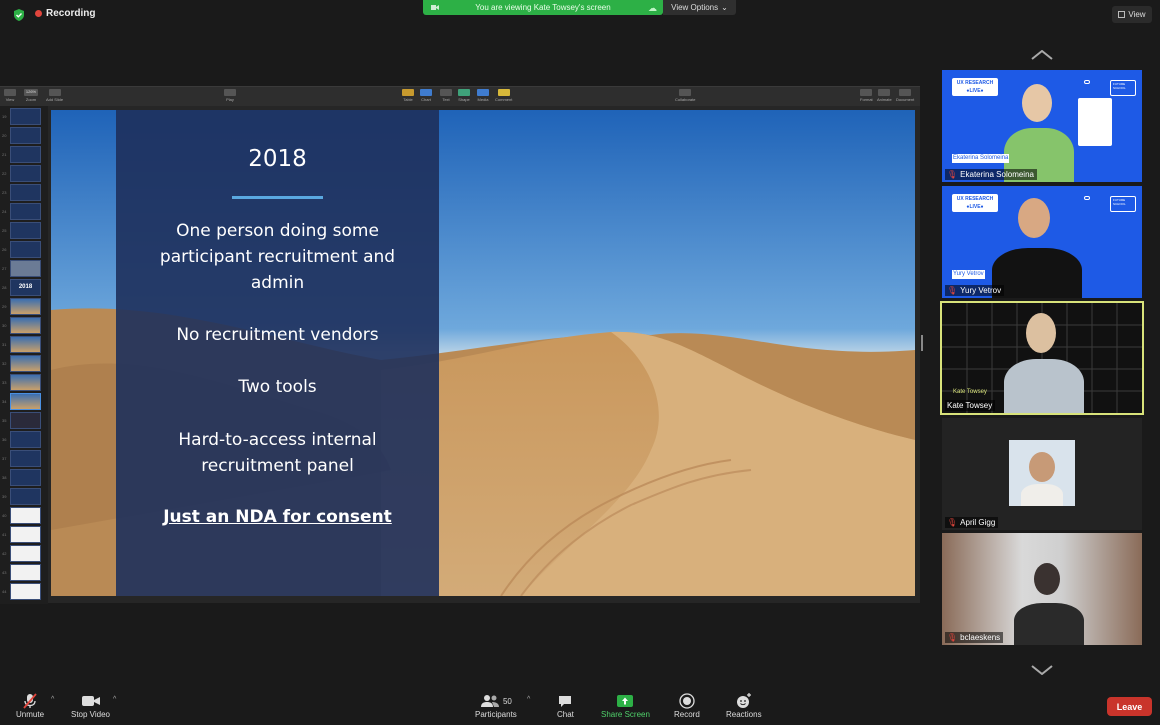 Image resolution: width=1160 pixels, height=725 pixels. I want to click on shape-label: Shape, so click(464, 99).